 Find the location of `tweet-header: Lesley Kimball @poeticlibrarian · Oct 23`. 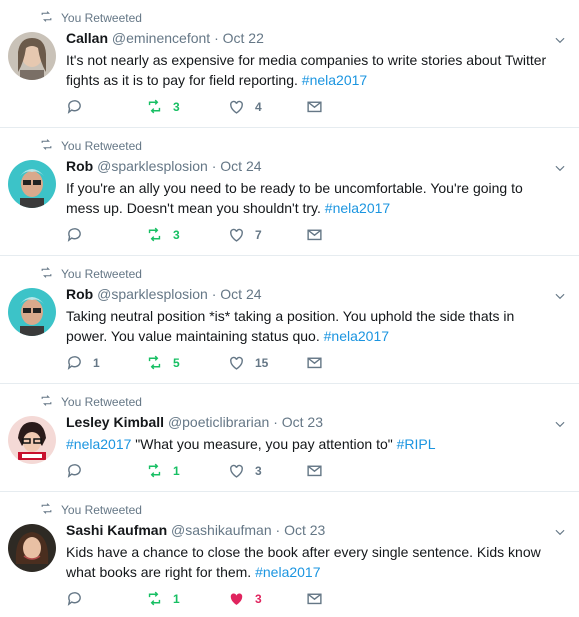

tweet-header: Lesley Kimball @poeticlibrarian · Oct 23 is located at coordinates (194, 422).